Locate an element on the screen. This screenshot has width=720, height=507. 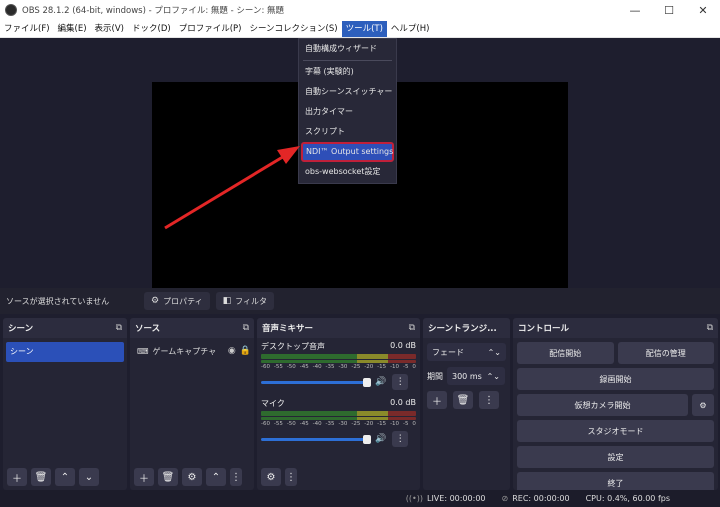
annotation-arrow-icon is located at coordinates (232, 188).